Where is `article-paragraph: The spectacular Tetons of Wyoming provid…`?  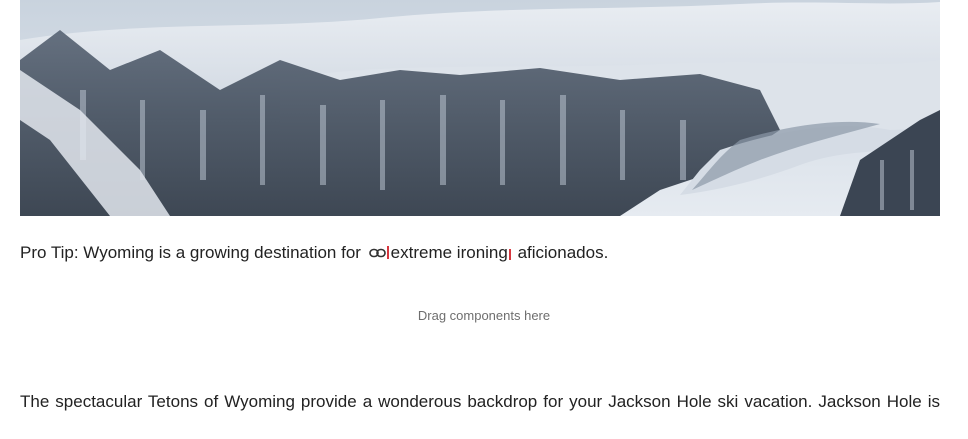
article-paragraph: The spectacular Tetons of Wyoming provid… is located at coordinates (480, 402).